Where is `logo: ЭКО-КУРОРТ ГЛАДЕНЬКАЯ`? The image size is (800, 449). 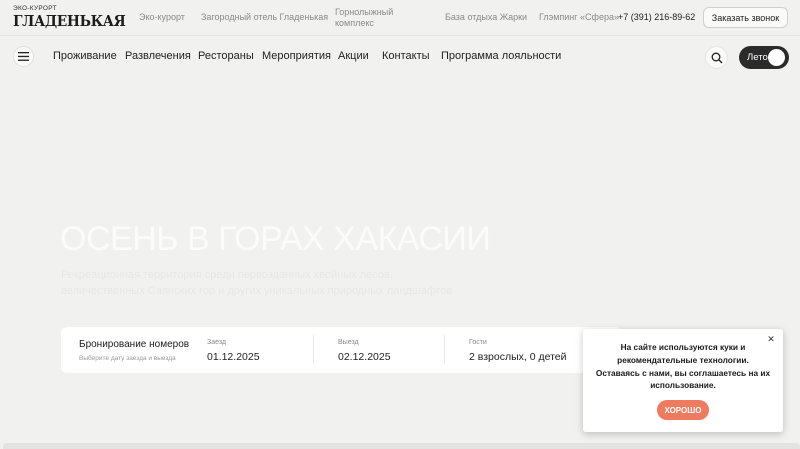 logo: ЭКО-КУРОРТ ГЛАДЕНЬКАЯ is located at coordinates (69, 18).